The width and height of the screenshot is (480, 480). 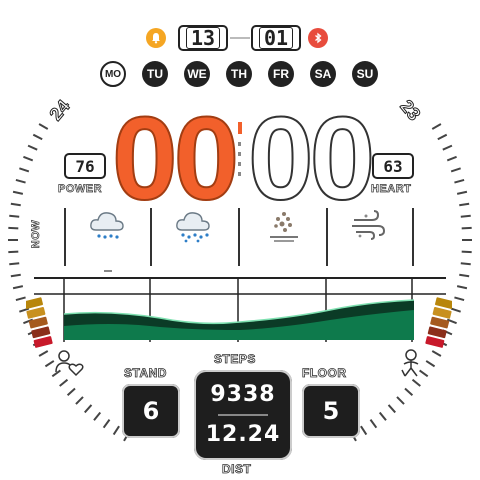 I want to click on weekday-we: WE, so click(x=197, y=74).